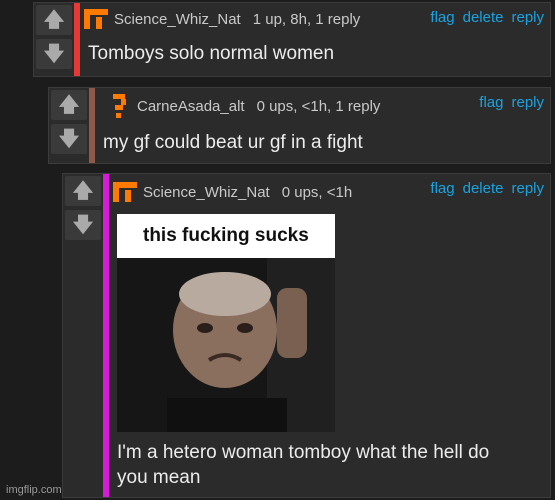  Describe the element at coordinates (233, 142) in the screenshot. I see `comment-text: my gf could beat ur gf in a fight` at that location.